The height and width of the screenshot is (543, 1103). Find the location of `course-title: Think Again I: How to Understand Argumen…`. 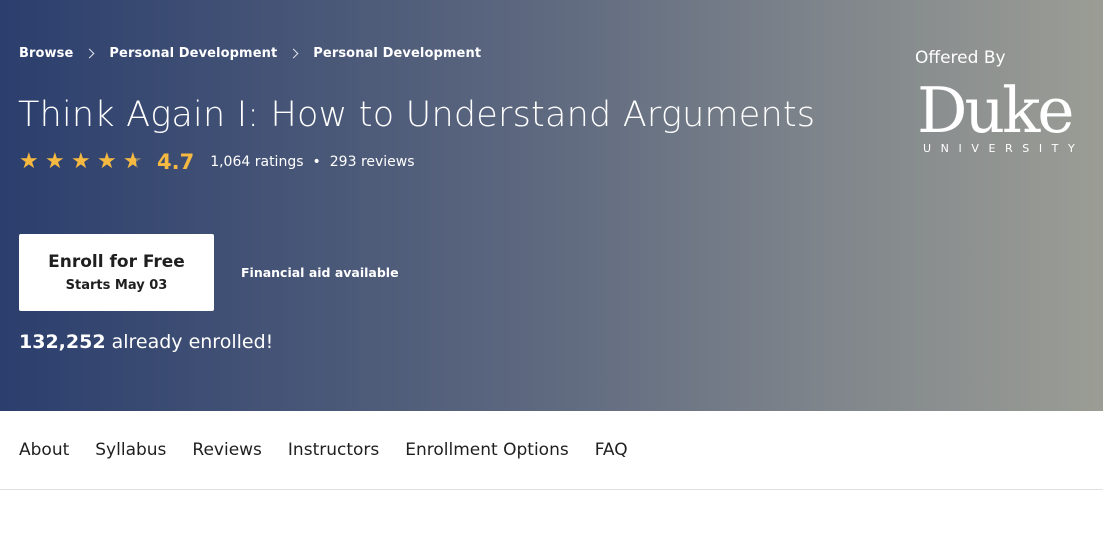

course-title: Think Again I: How to Understand Argumen… is located at coordinates (417, 115).